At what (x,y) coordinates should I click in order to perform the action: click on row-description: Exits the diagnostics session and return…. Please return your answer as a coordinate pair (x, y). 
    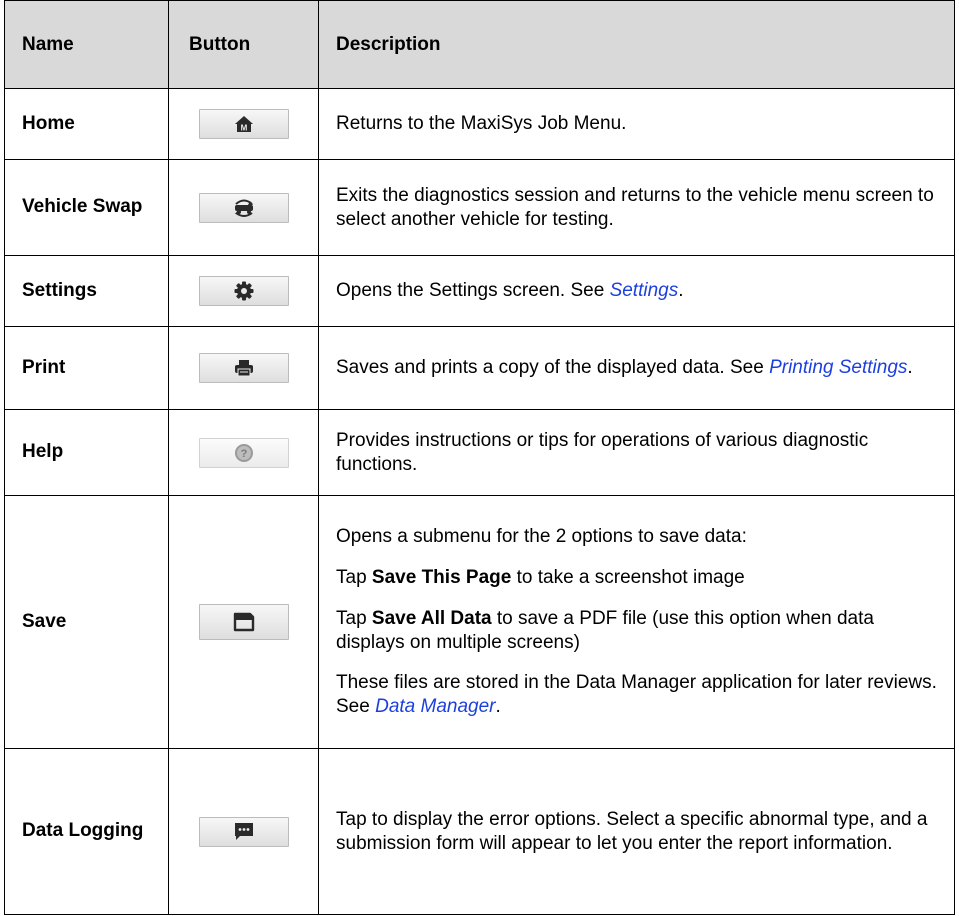
    Looking at the image, I should click on (636, 207).